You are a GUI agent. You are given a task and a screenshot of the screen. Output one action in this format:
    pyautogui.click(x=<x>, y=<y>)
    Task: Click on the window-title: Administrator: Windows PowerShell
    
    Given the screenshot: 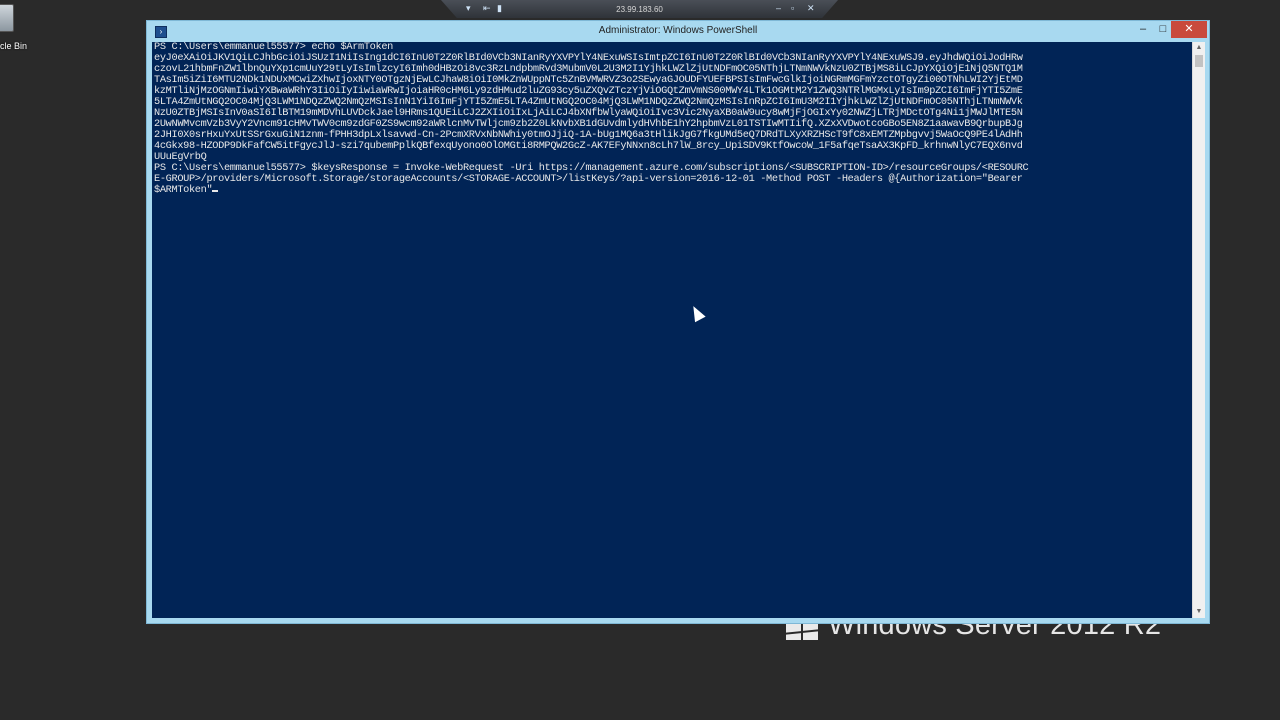 What is the action you would take?
    pyautogui.click(x=678, y=30)
    